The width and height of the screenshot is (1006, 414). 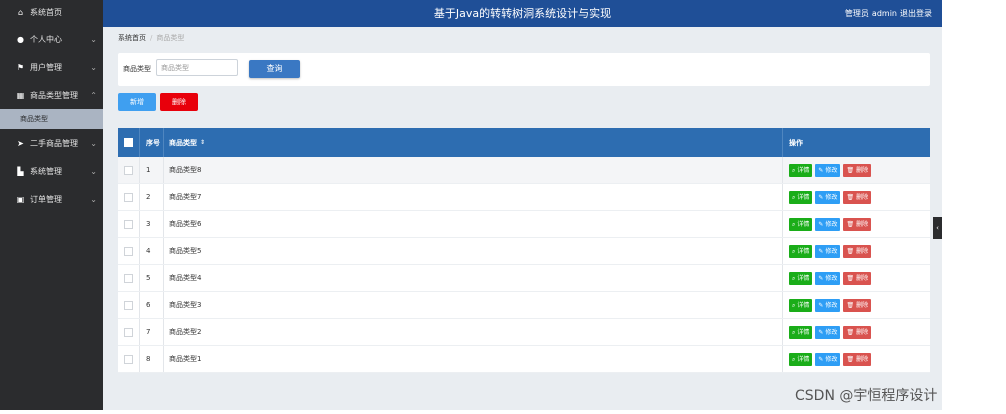 What do you see at coordinates (46, 199) in the screenshot?
I see `sidebar-item-label: 订单管理` at bounding box center [46, 199].